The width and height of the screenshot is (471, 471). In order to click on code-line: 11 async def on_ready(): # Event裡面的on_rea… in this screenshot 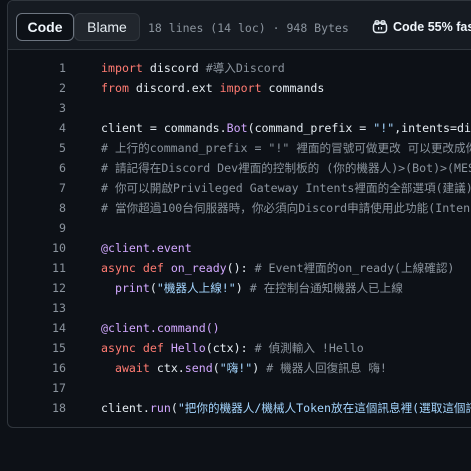, I will do `click(239, 268)`.